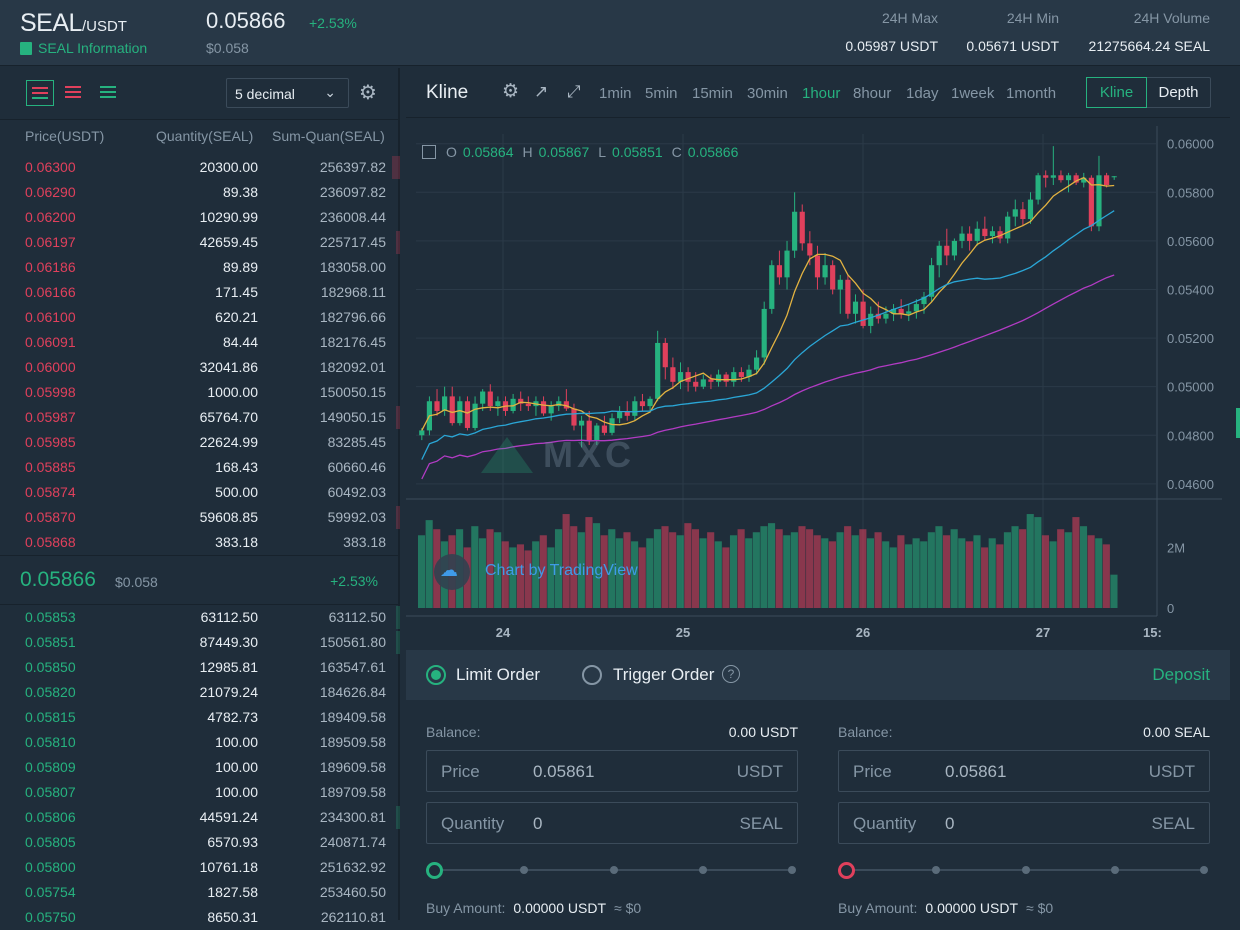 The image size is (1240, 930). What do you see at coordinates (232, 842) in the screenshot?
I see `quantity-cell: 6570.93` at bounding box center [232, 842].